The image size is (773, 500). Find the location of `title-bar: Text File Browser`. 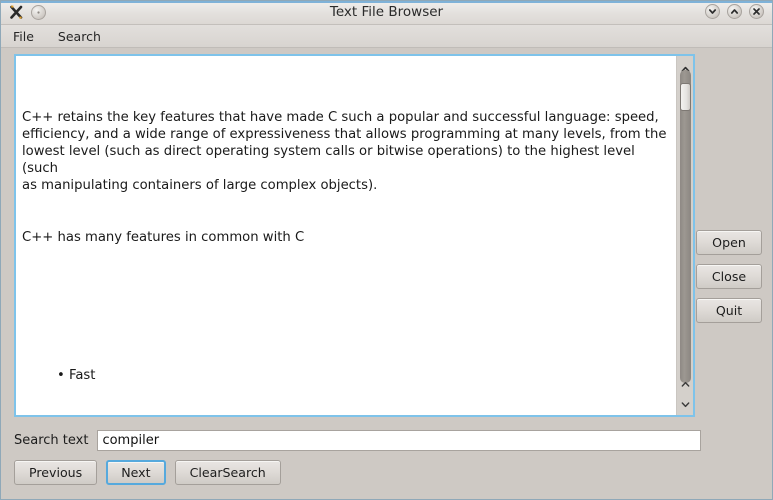

title-bar: Text File Browser is located at coordinates (386, 13).